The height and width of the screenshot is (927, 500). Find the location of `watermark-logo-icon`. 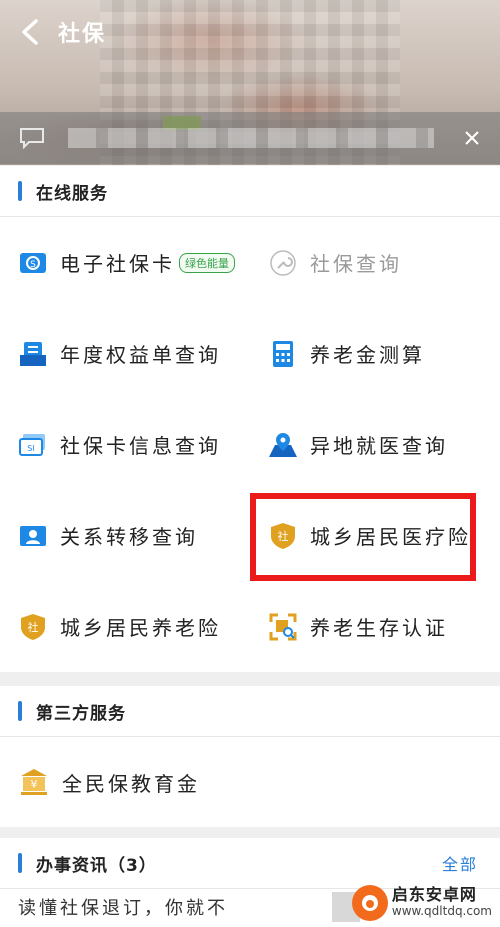

watermark-logo-icon is located at coordinates (369, 903).